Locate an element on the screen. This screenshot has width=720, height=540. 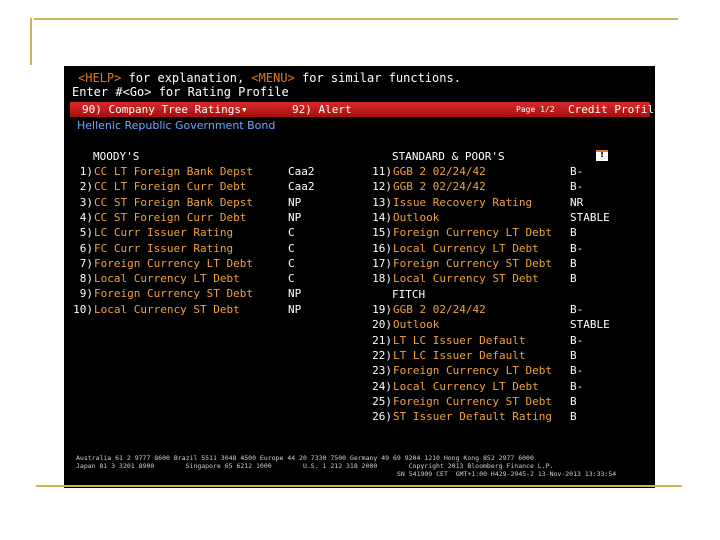
fitch-rating-row: 23) Foreign Currency LT Debt B- is located at coordinates (359, 371).